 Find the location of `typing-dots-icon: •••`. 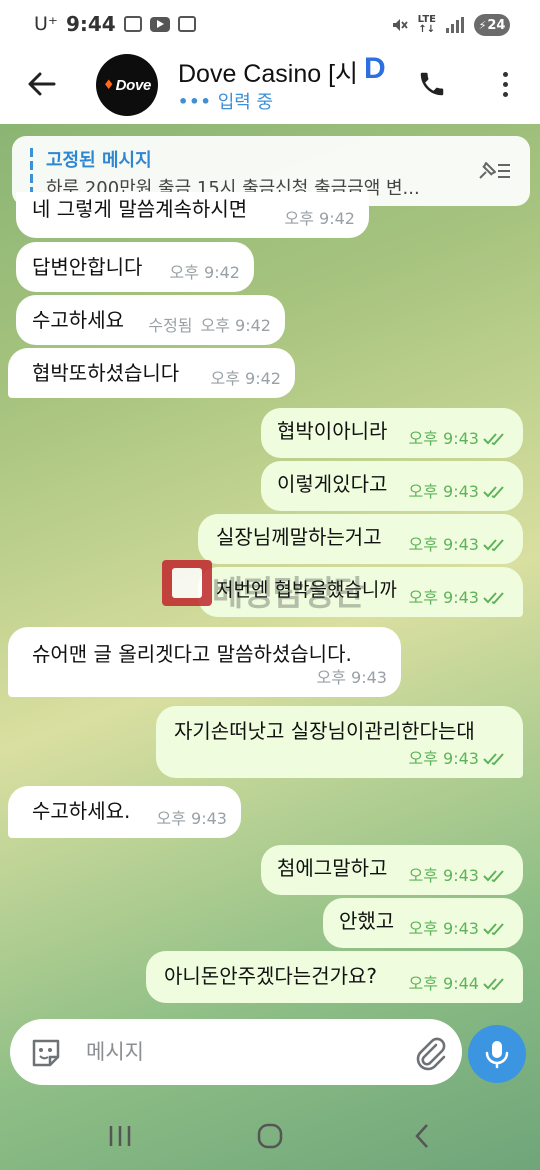

typing-dots-icon: ••• is located at coordinates (195, 101).